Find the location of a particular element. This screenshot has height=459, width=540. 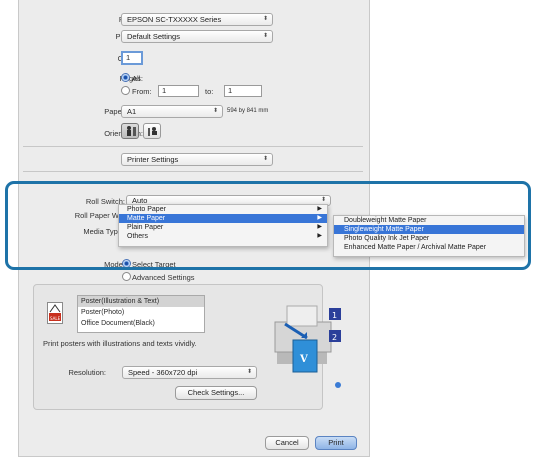

preset-item: Office Document(Black) is located at coordinates (141, 323).